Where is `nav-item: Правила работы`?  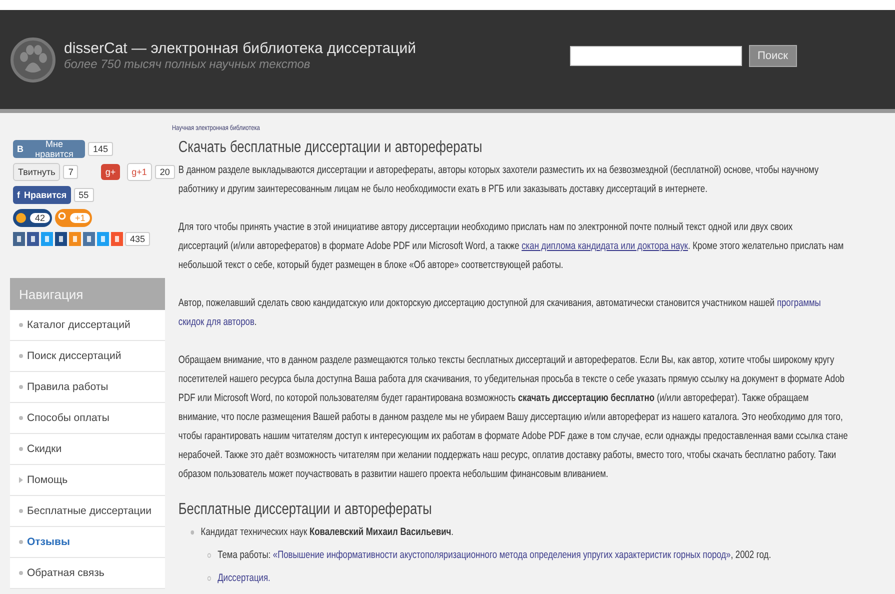
nav-item: Правила работы is located at coordinates (87, 387).